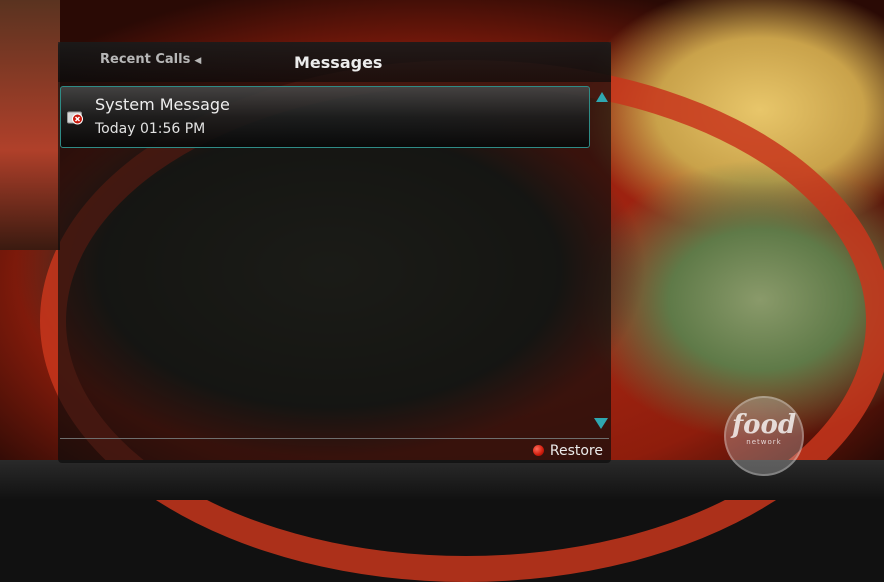 This screenshot has width=884, height=582. I want to click on message-timestamp: Today 01:56 PM, so click(150, 129).